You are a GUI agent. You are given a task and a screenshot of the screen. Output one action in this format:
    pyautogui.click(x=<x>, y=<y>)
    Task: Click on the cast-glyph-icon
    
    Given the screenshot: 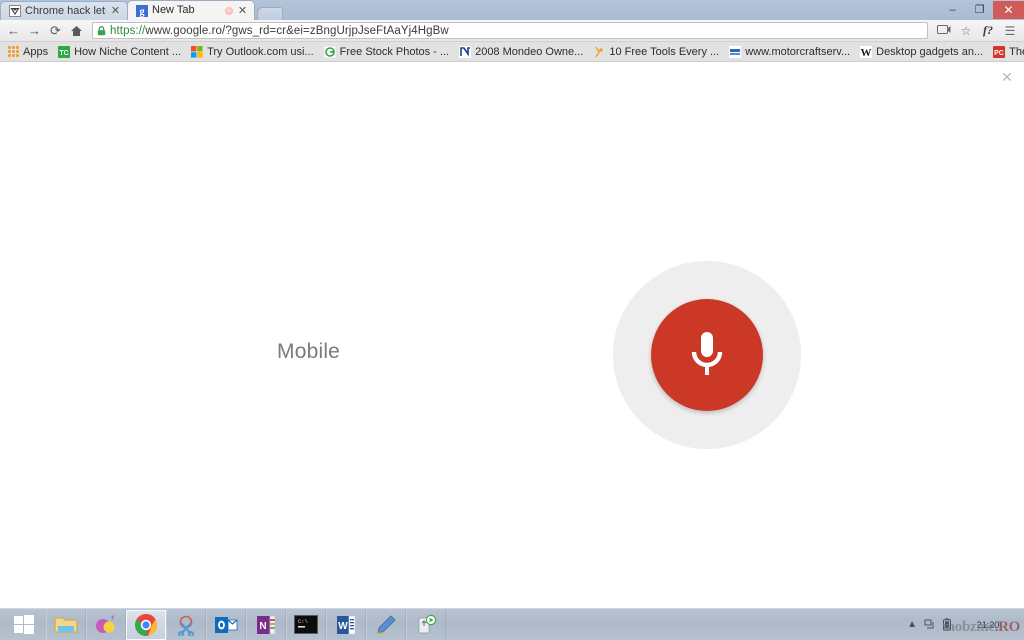 What is the action you would take?
    pyautogui.click(x=944, y=29)
    